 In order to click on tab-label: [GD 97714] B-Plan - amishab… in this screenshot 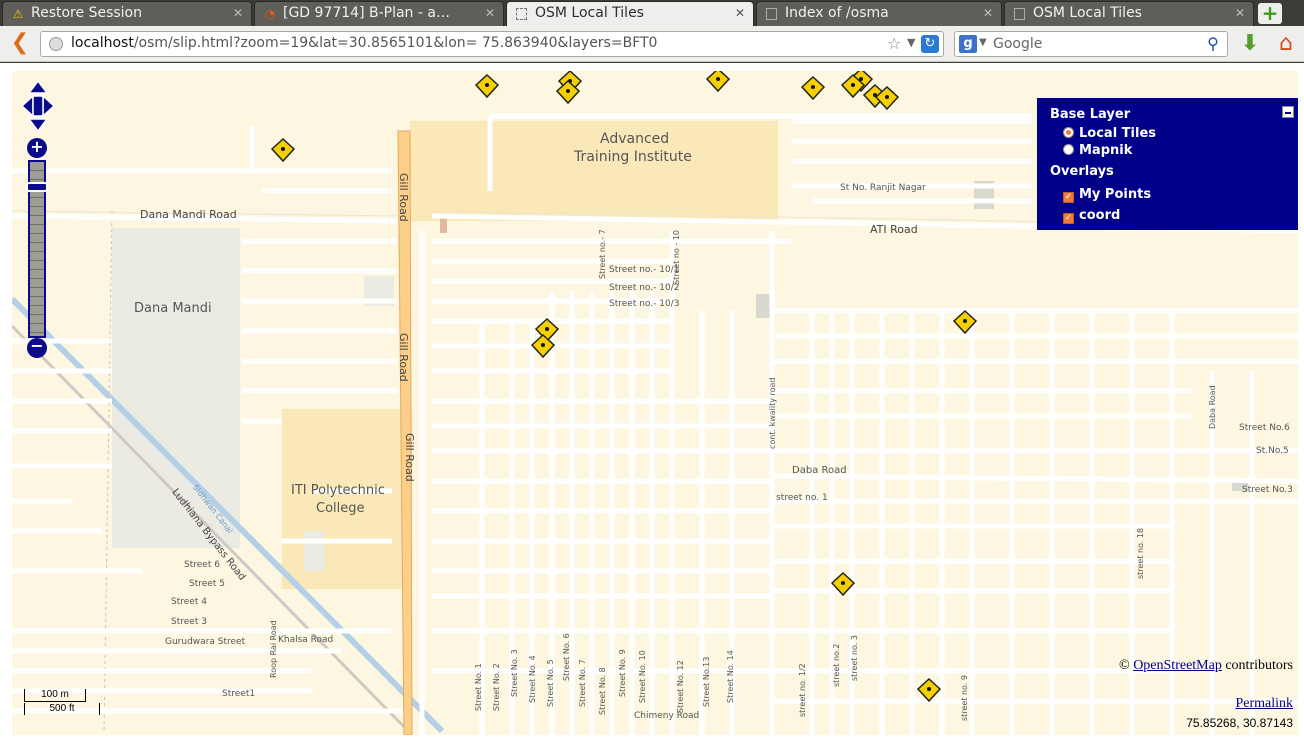, I will do `click(373, 13)`.